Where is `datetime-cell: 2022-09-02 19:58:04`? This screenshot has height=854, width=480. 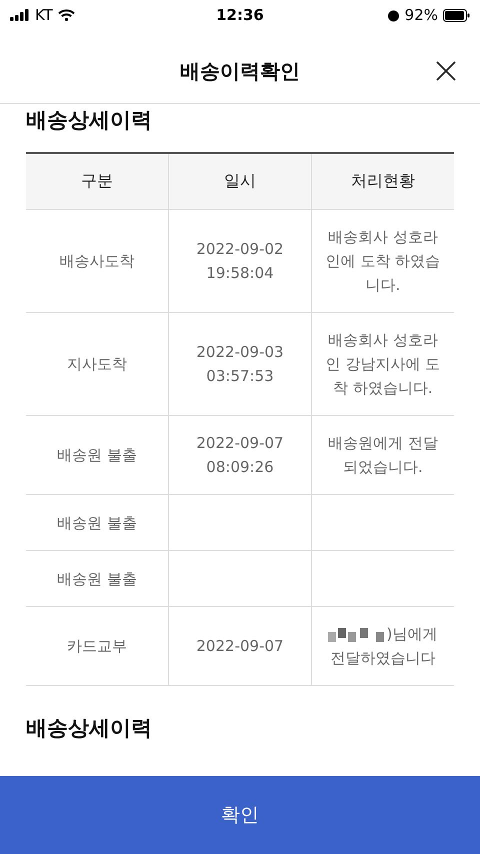
datetime-cell: 2022-09-02 19:58:04 is located at coordinates (240, 261).